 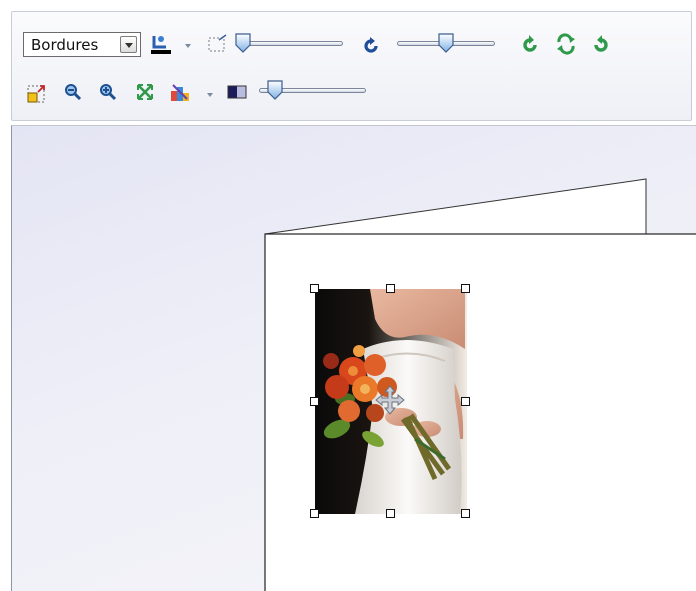 I want to click on rotate-left-icon, so click(x=530, y=44).